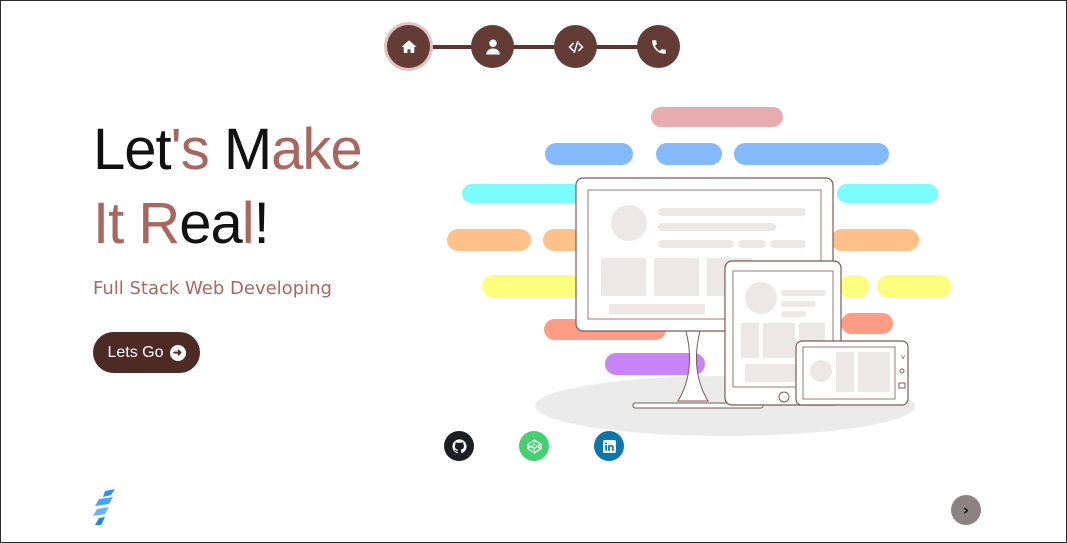 The width and height of the screenshot is (1067, 543). I want to click on codepen-icon, so click(534, 446).